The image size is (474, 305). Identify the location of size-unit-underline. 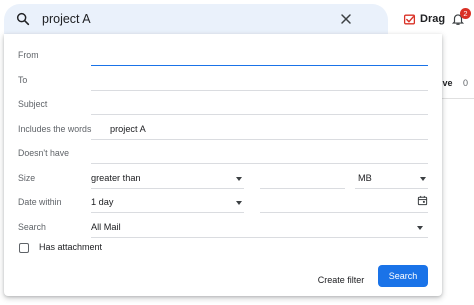
(391, 188).